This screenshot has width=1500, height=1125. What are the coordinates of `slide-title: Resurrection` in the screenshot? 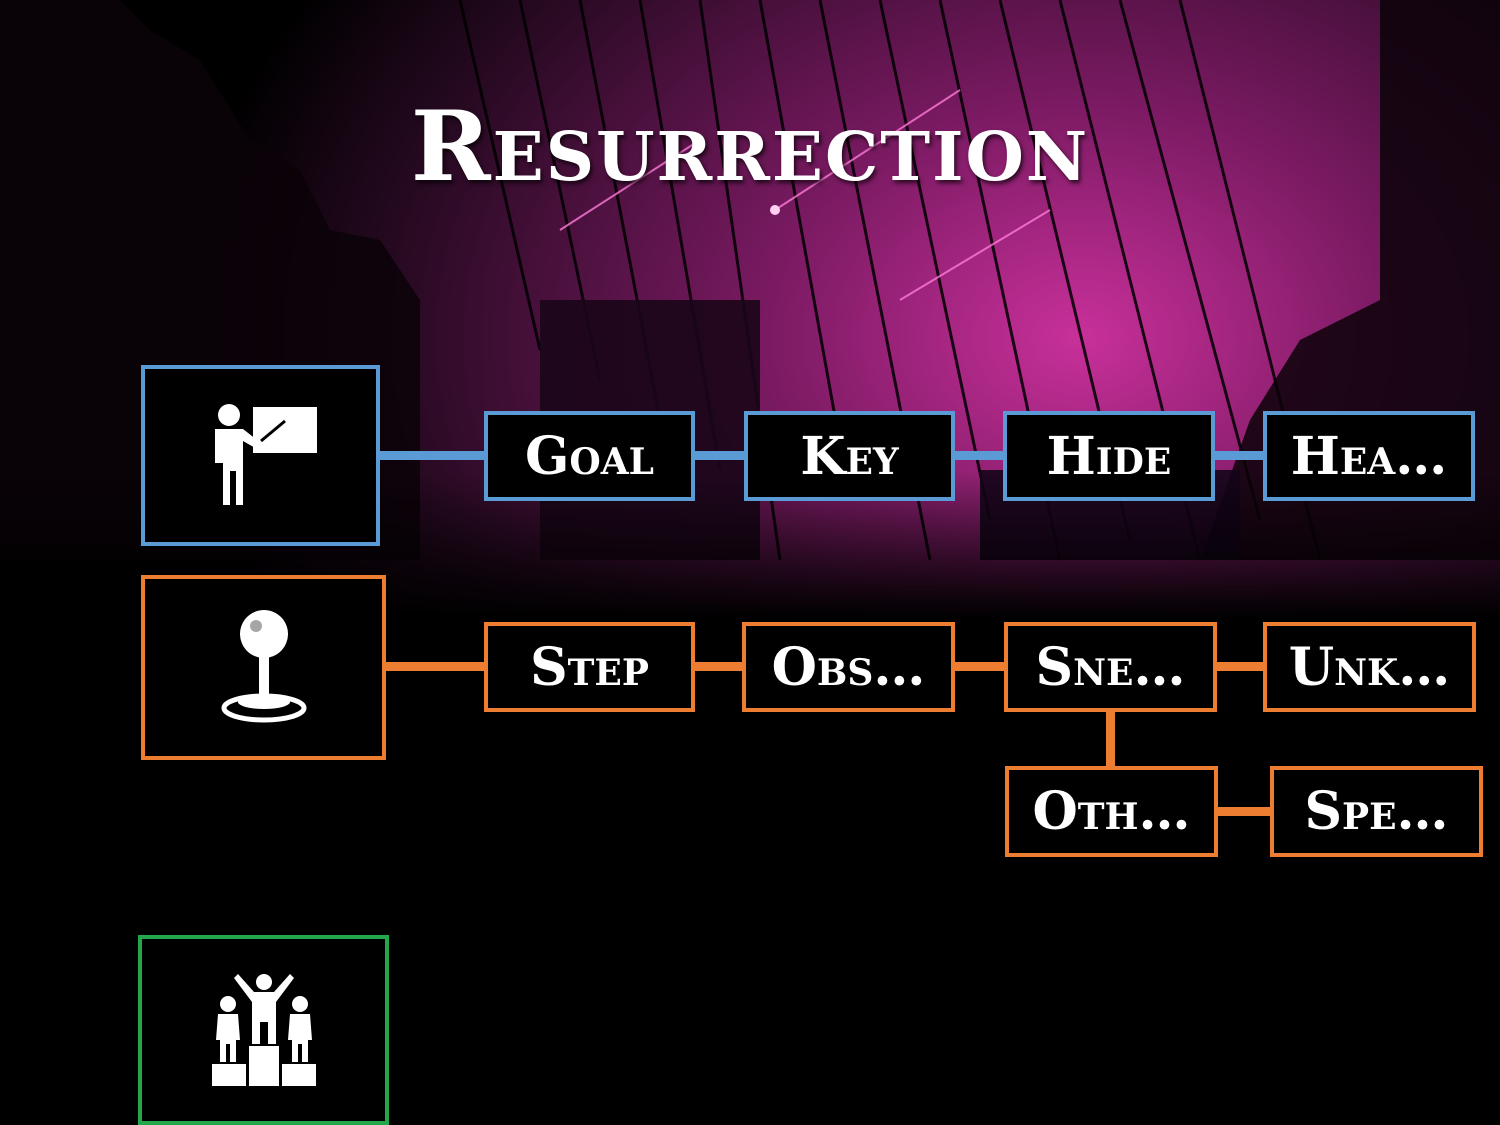 It's located at (750, 146).